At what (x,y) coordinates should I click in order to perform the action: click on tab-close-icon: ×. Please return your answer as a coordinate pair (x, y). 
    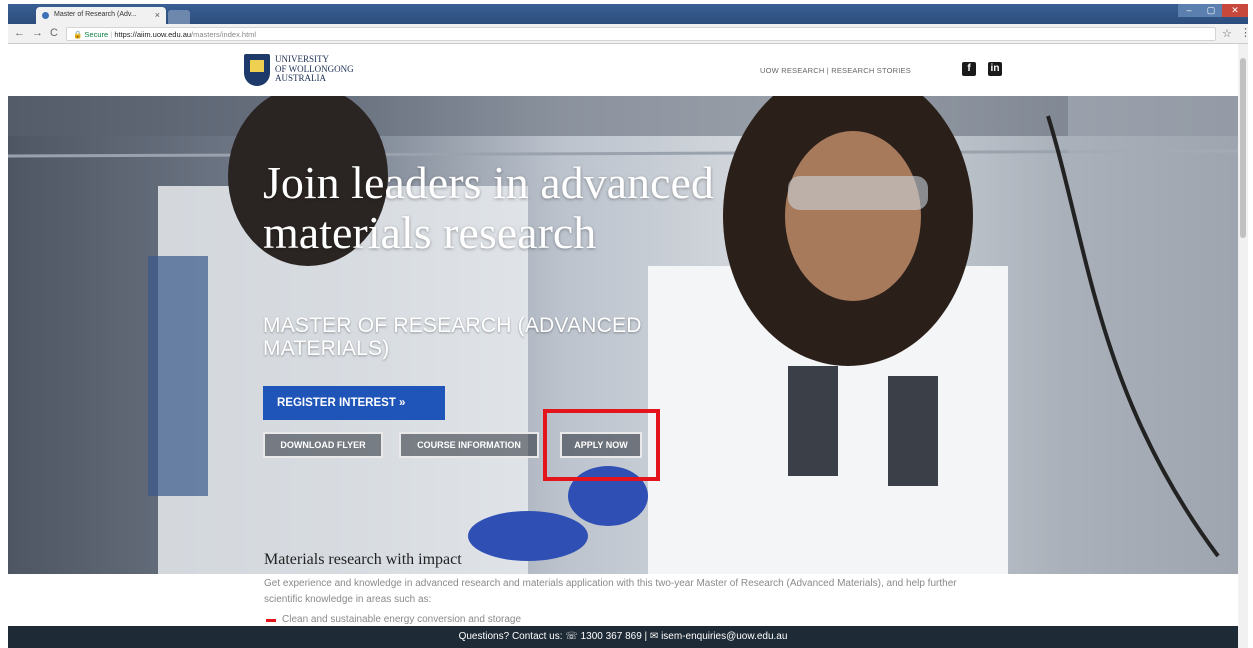
    Looking at the image, I should click on (157, 15).